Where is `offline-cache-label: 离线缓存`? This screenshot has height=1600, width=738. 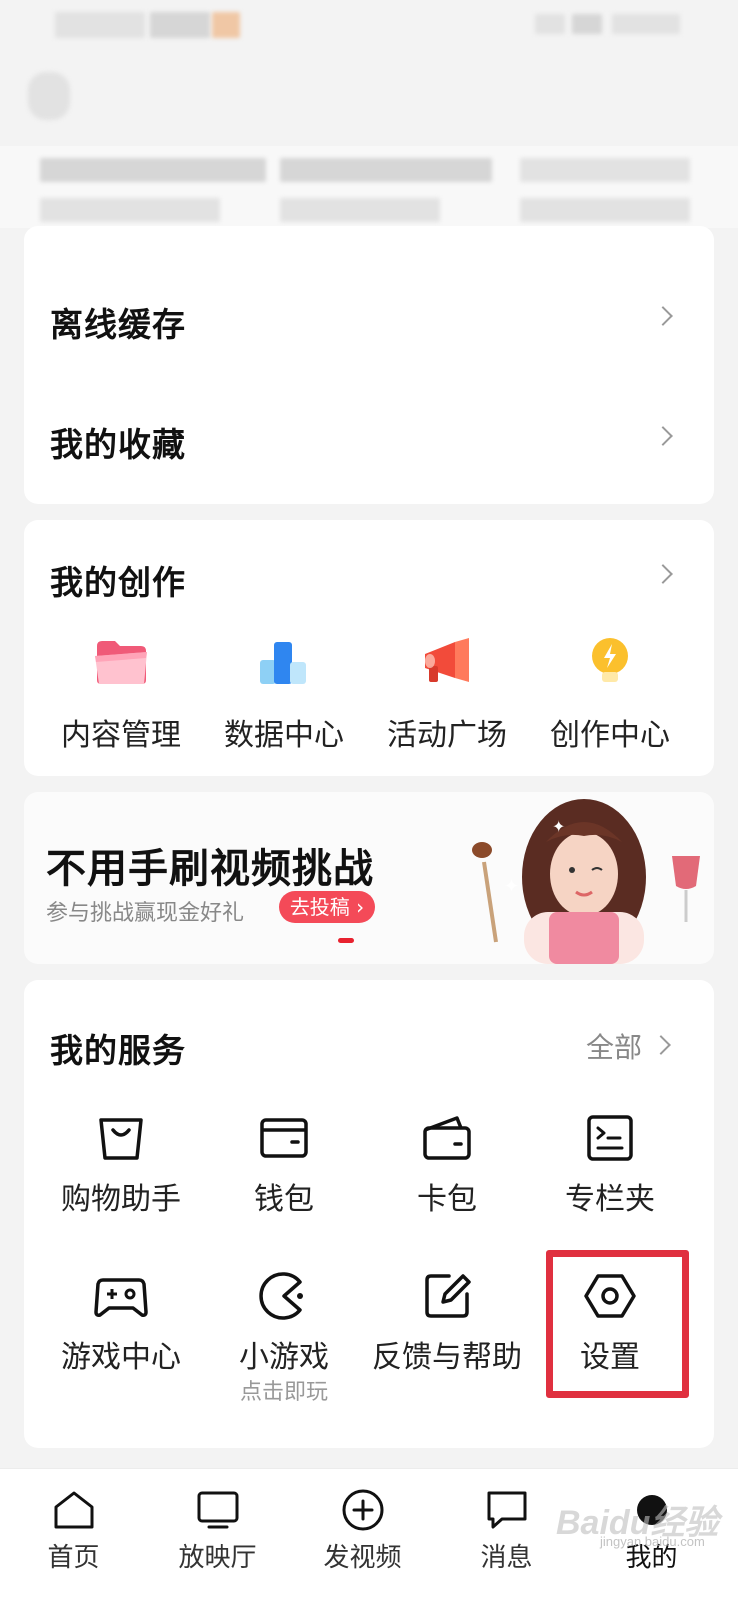
offline-cache-label: 离线缓存 is located at coordinates (118, 324).